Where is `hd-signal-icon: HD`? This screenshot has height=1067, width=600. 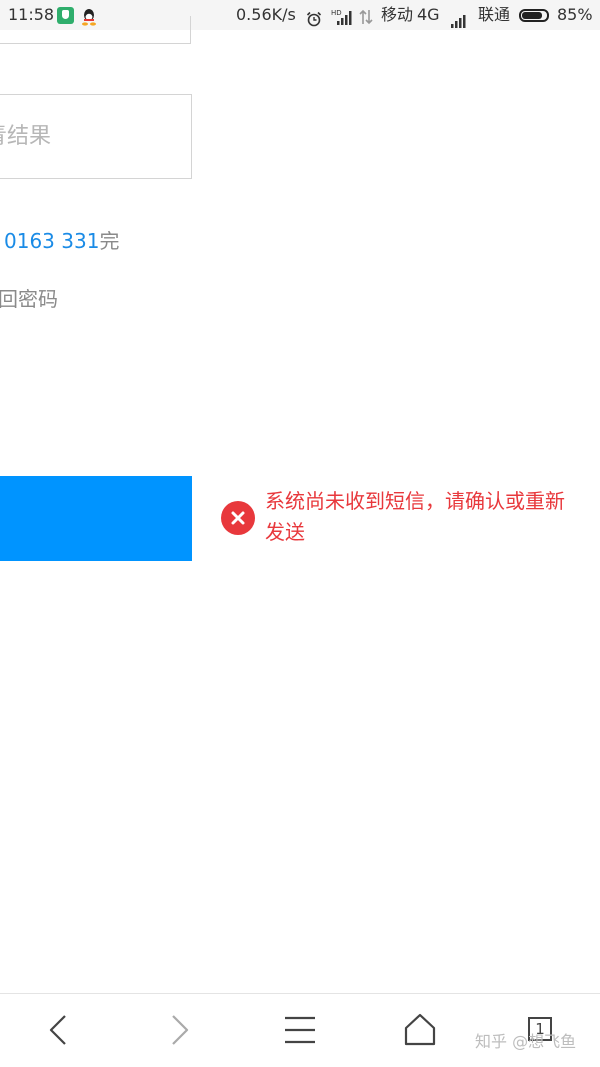
hd-signal-icon: HD is located at coordinates (342, 15).